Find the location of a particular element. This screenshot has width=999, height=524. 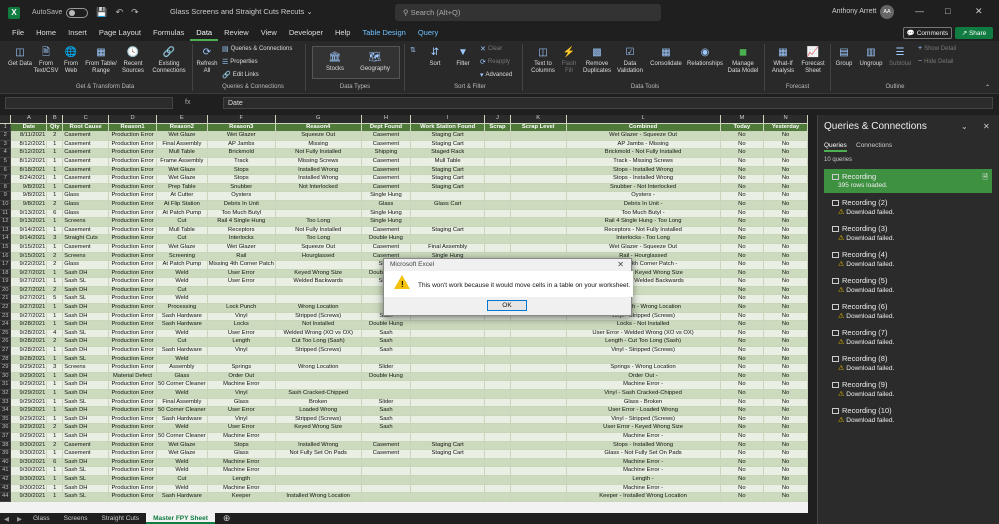

column-letter: H is located at coordinates (386, 119).